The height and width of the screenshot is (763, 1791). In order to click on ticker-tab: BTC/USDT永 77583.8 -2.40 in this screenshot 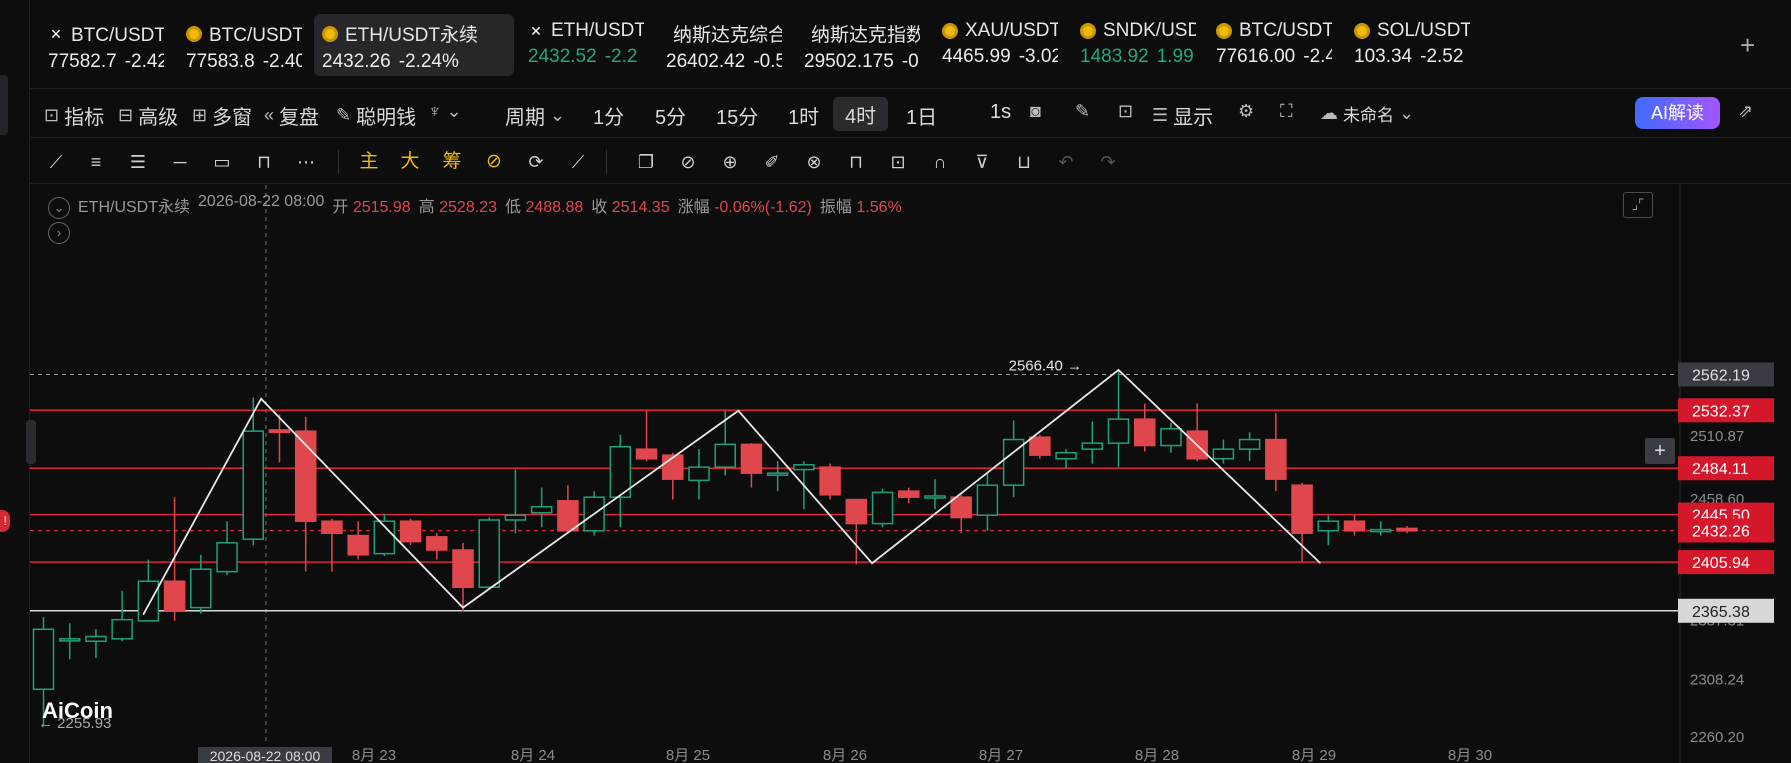, I will do `click(244, 45)`.